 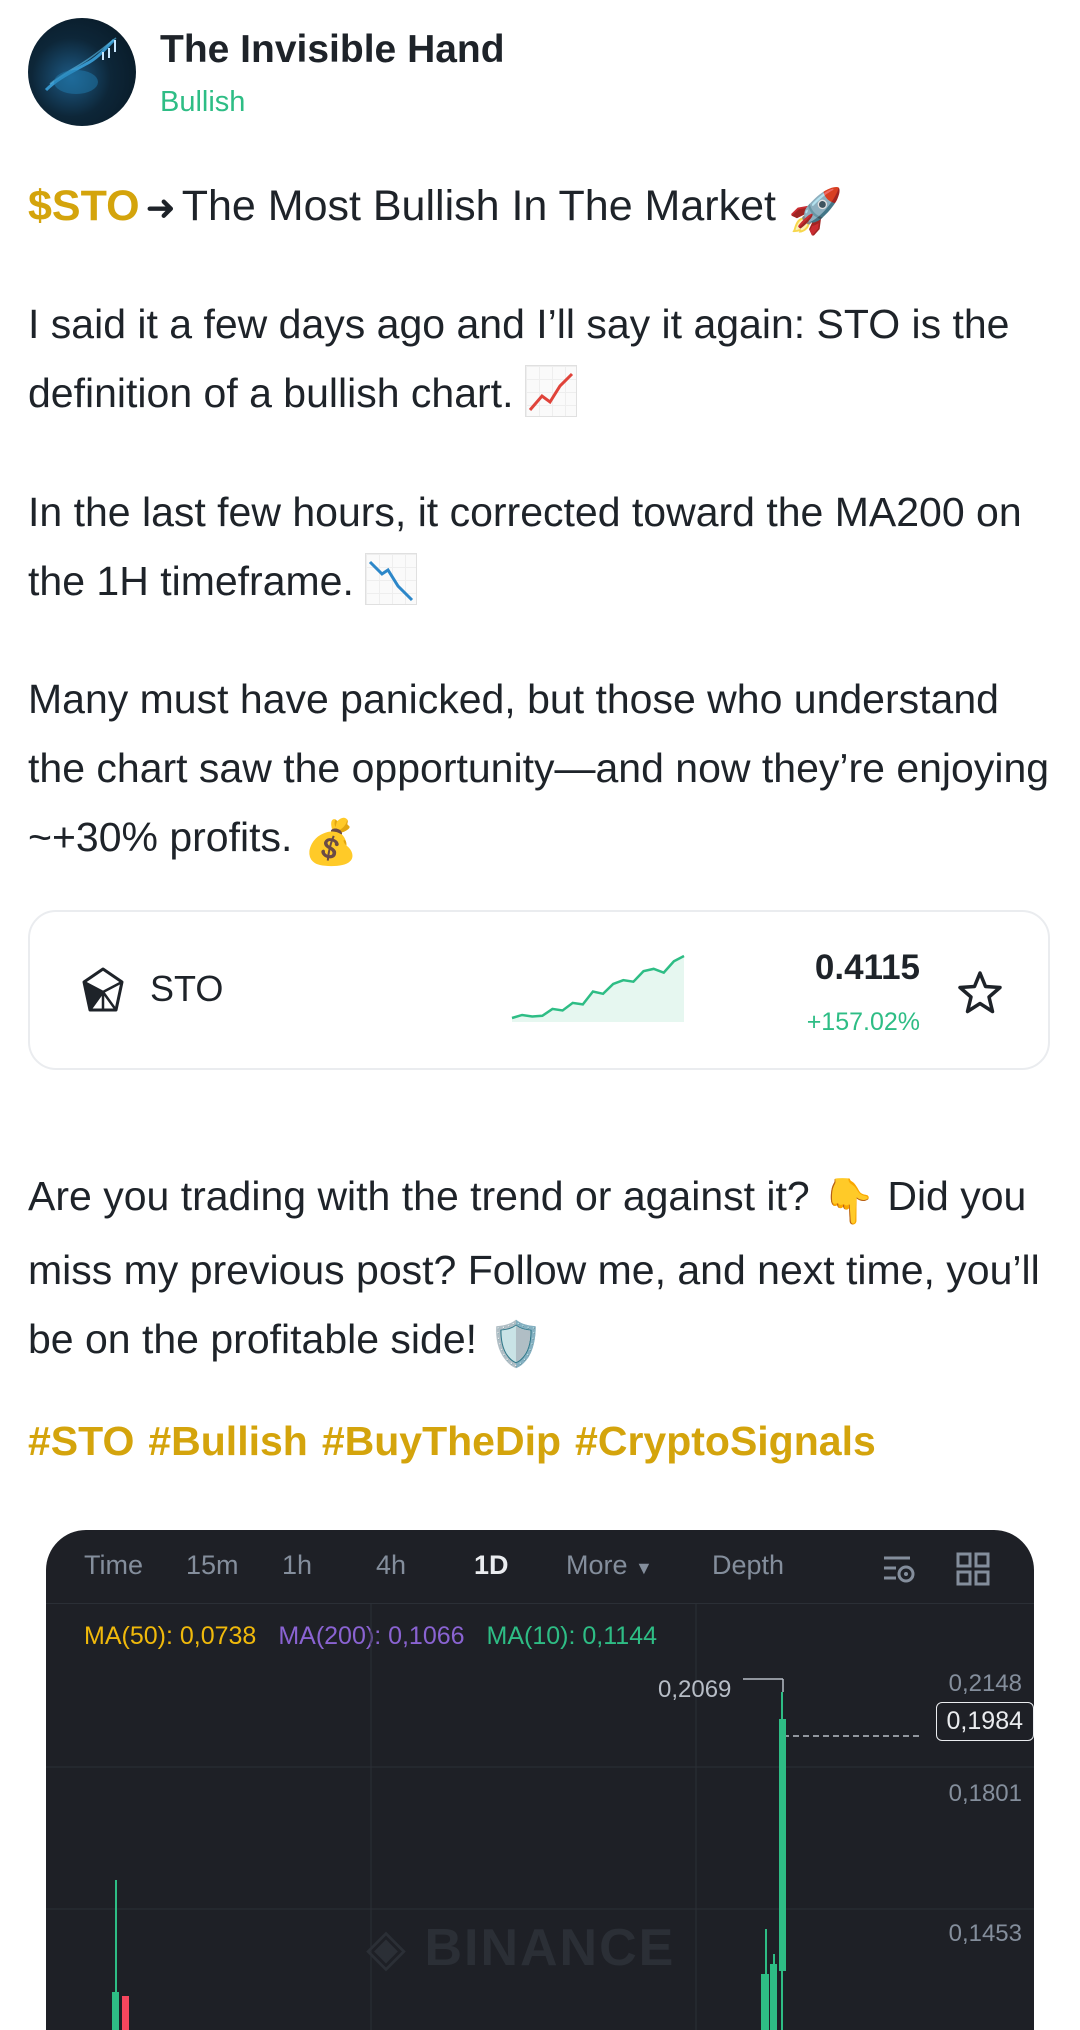 What do you see at coordinates (540, 1567) in the screenshot?
I see `chart-tab-bar: Time 15m 1h 4h 1D More ▼ Depth` at bounding box center [540, 1567].